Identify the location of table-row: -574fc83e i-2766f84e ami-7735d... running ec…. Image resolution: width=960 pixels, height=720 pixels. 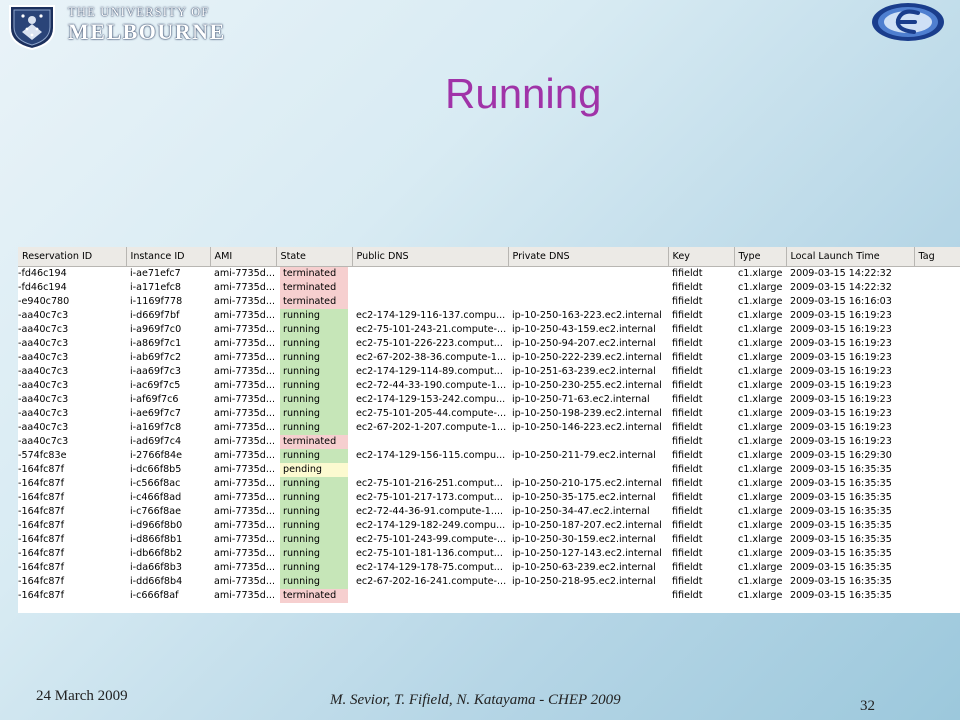
(489, 456).